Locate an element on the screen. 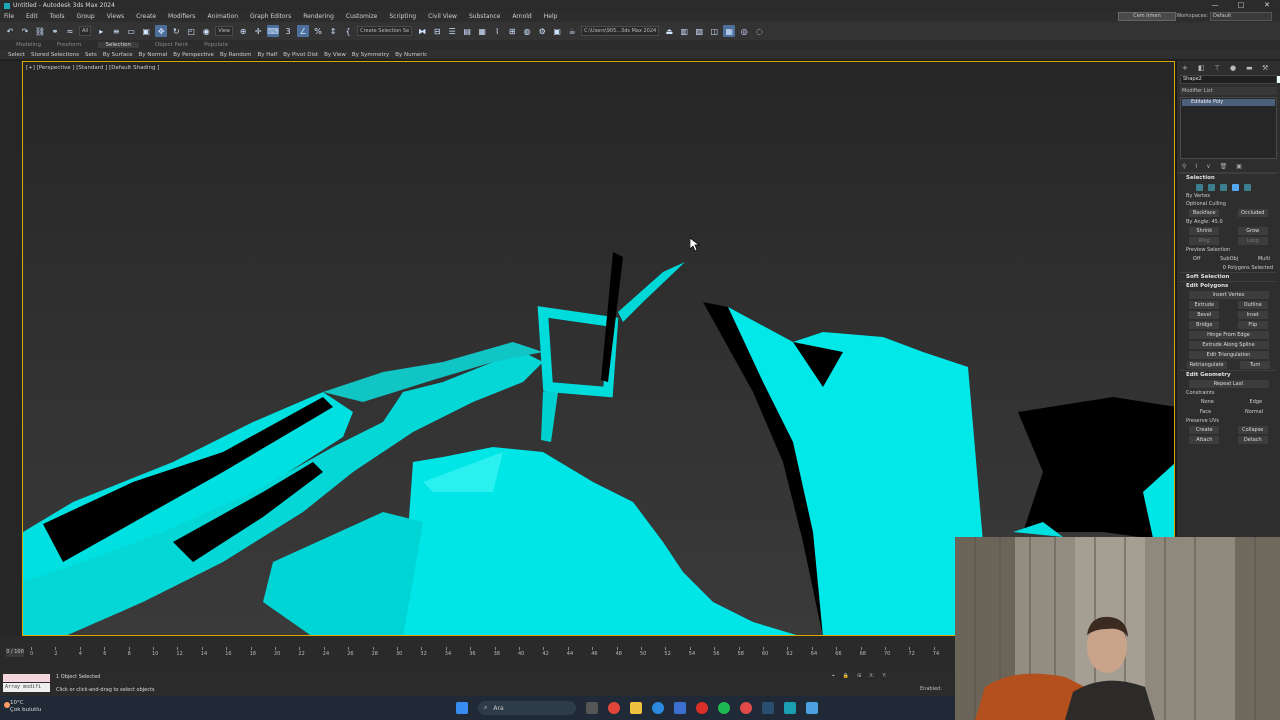  ribbon-by-perspective: By Perspective is located at coordinates (193, 55).